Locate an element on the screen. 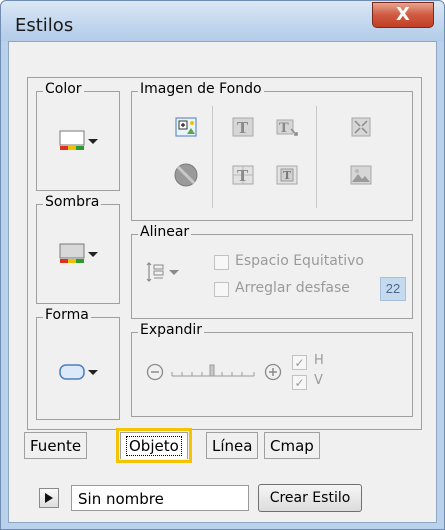 This screenshot has height=530, width=445. apply-style-button is located at coordinates (49, 498).